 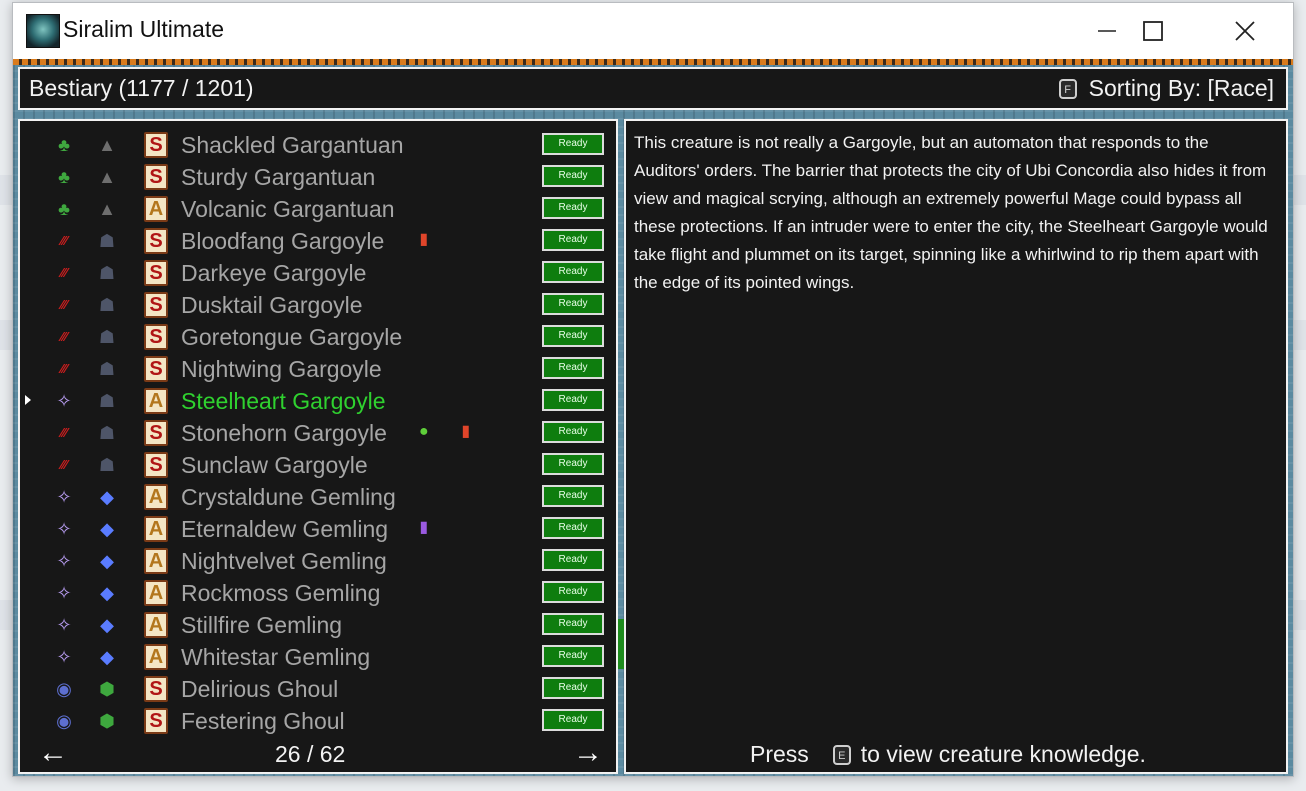 What do you see at coordinates (318, 369) in the screenshot?
I see `list-item: ∕∕∕ ☗ S Nightwing Gargoyle Ready` at bounding box center [318, 369].